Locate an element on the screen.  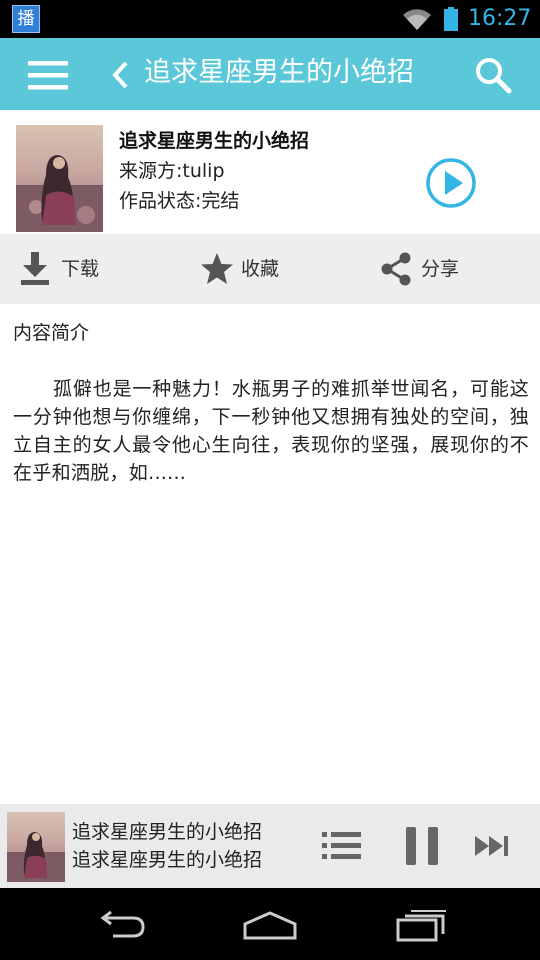
menu-icon is located at coordinates (48, 75).